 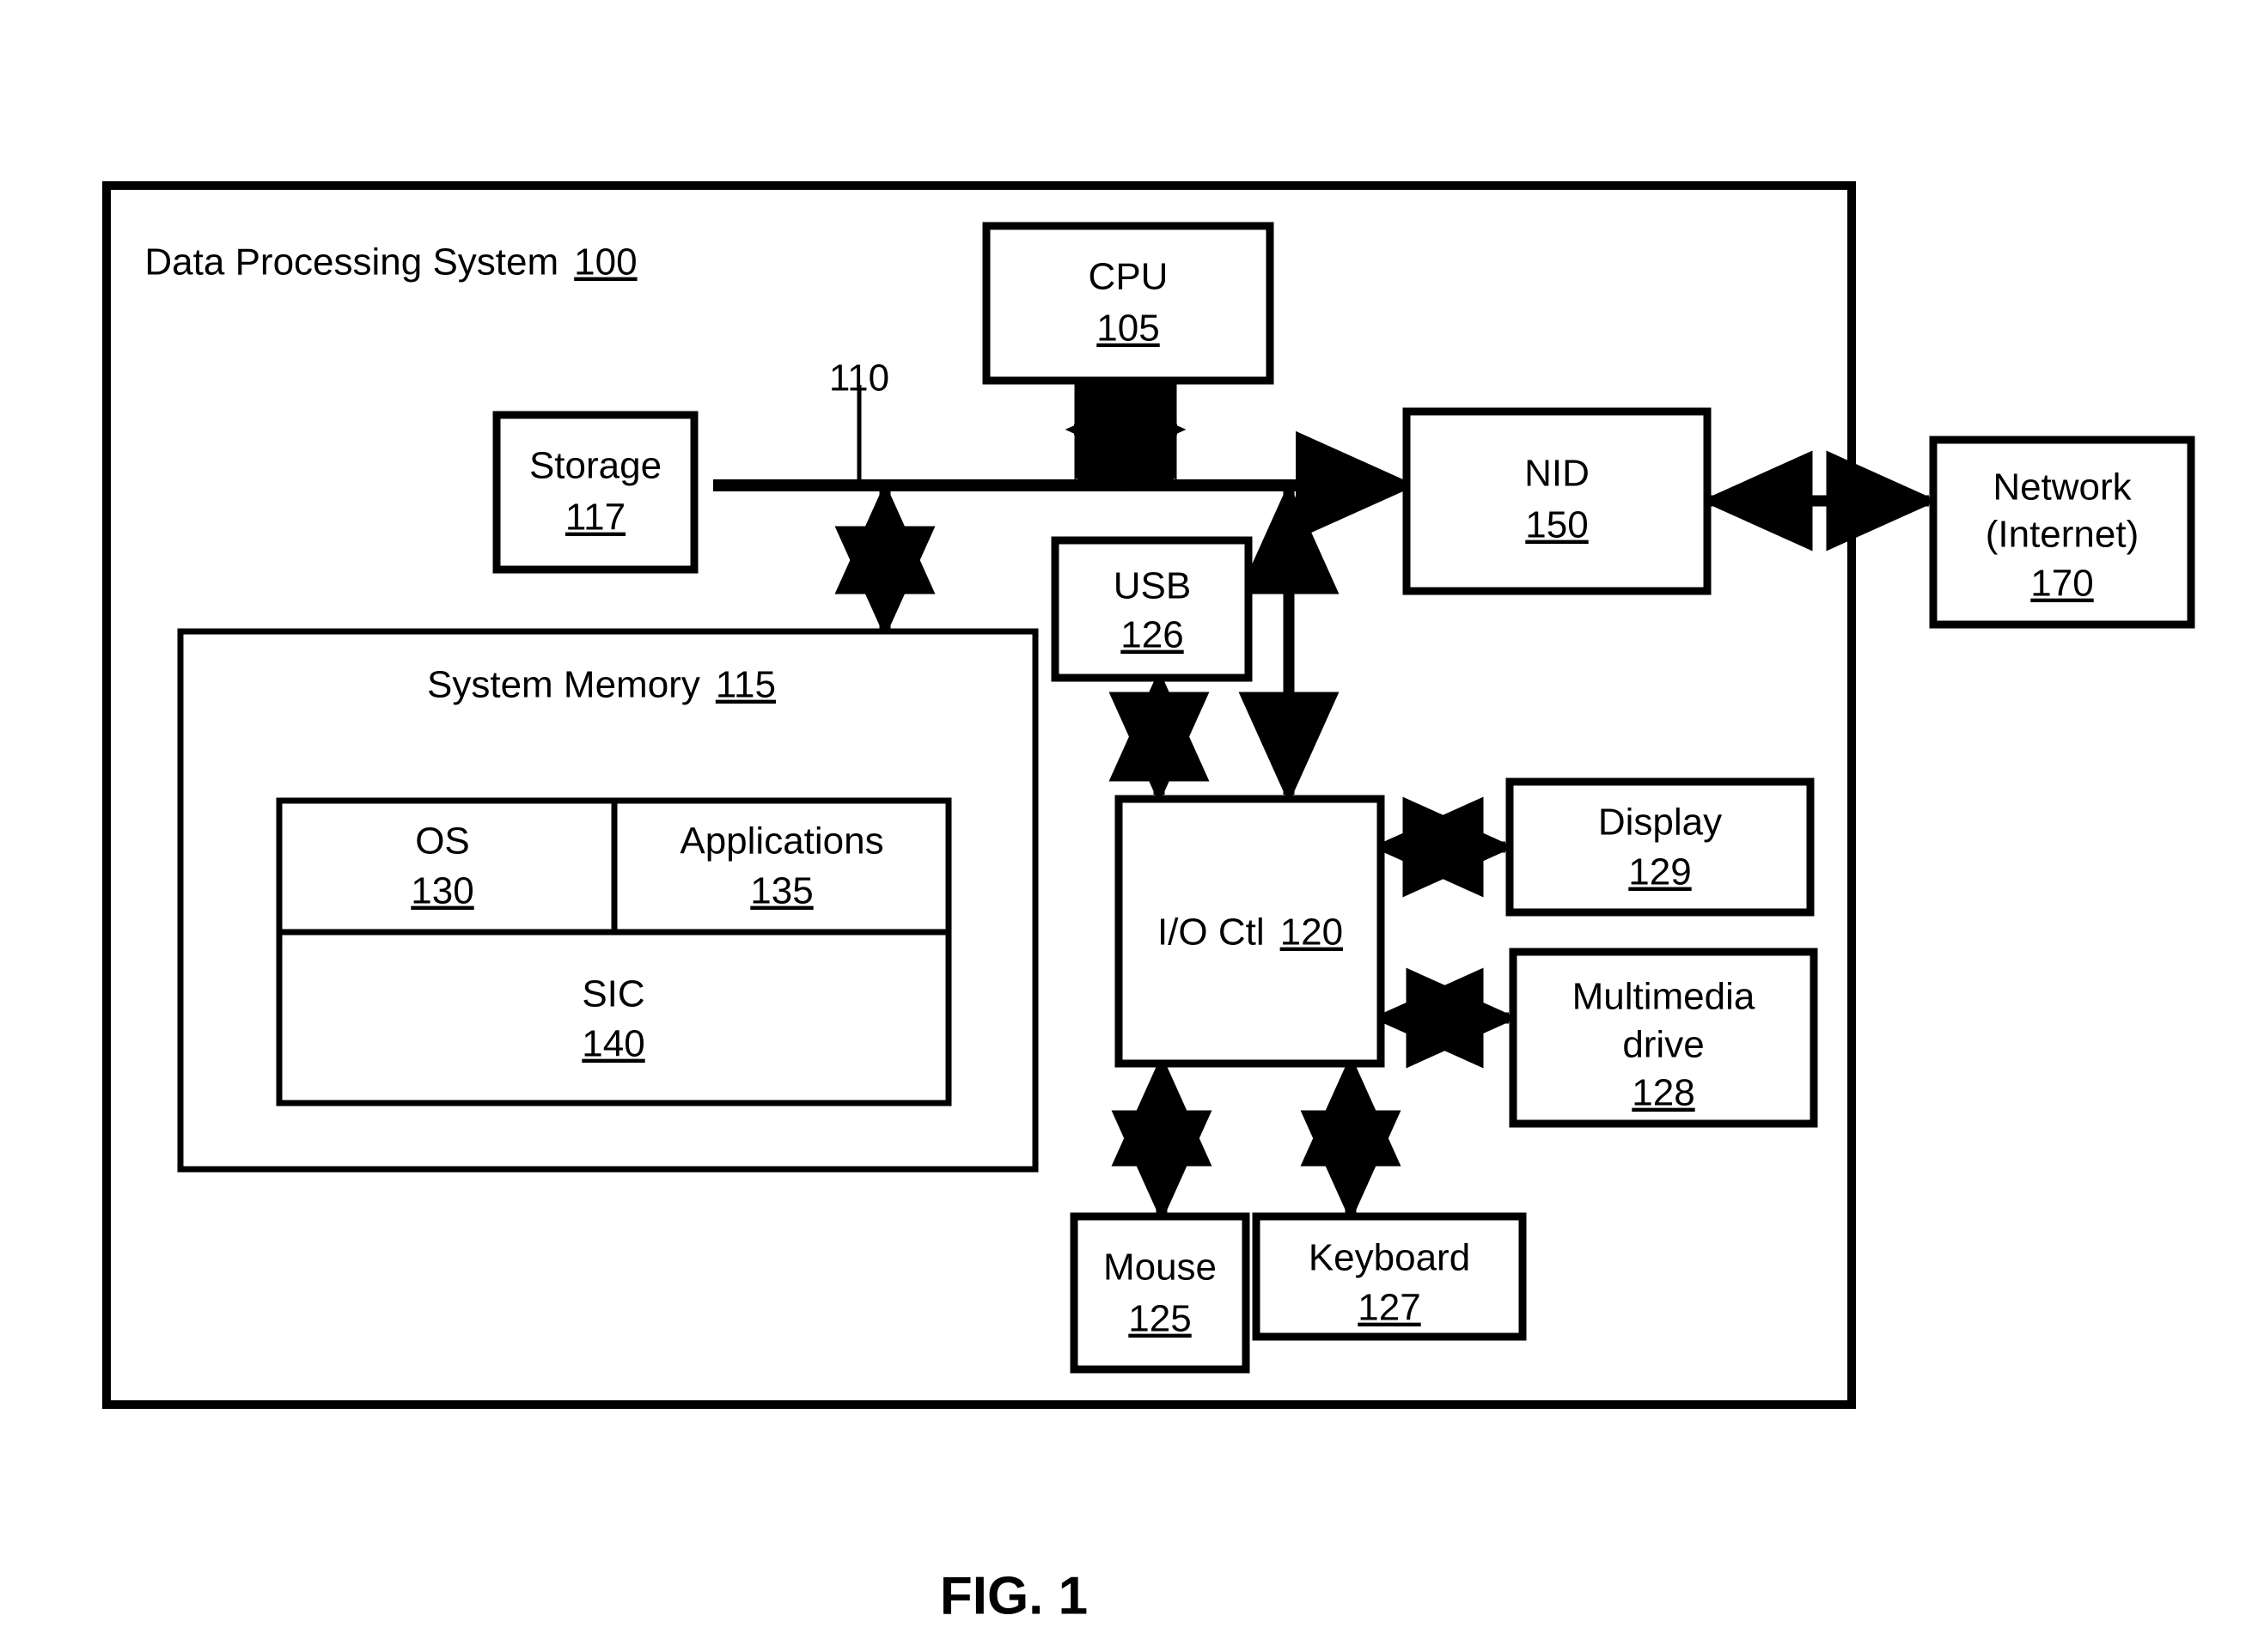 I want to click on block-multimedia-drive: Multimedia drive 128, so click(x=1663, y=1038).